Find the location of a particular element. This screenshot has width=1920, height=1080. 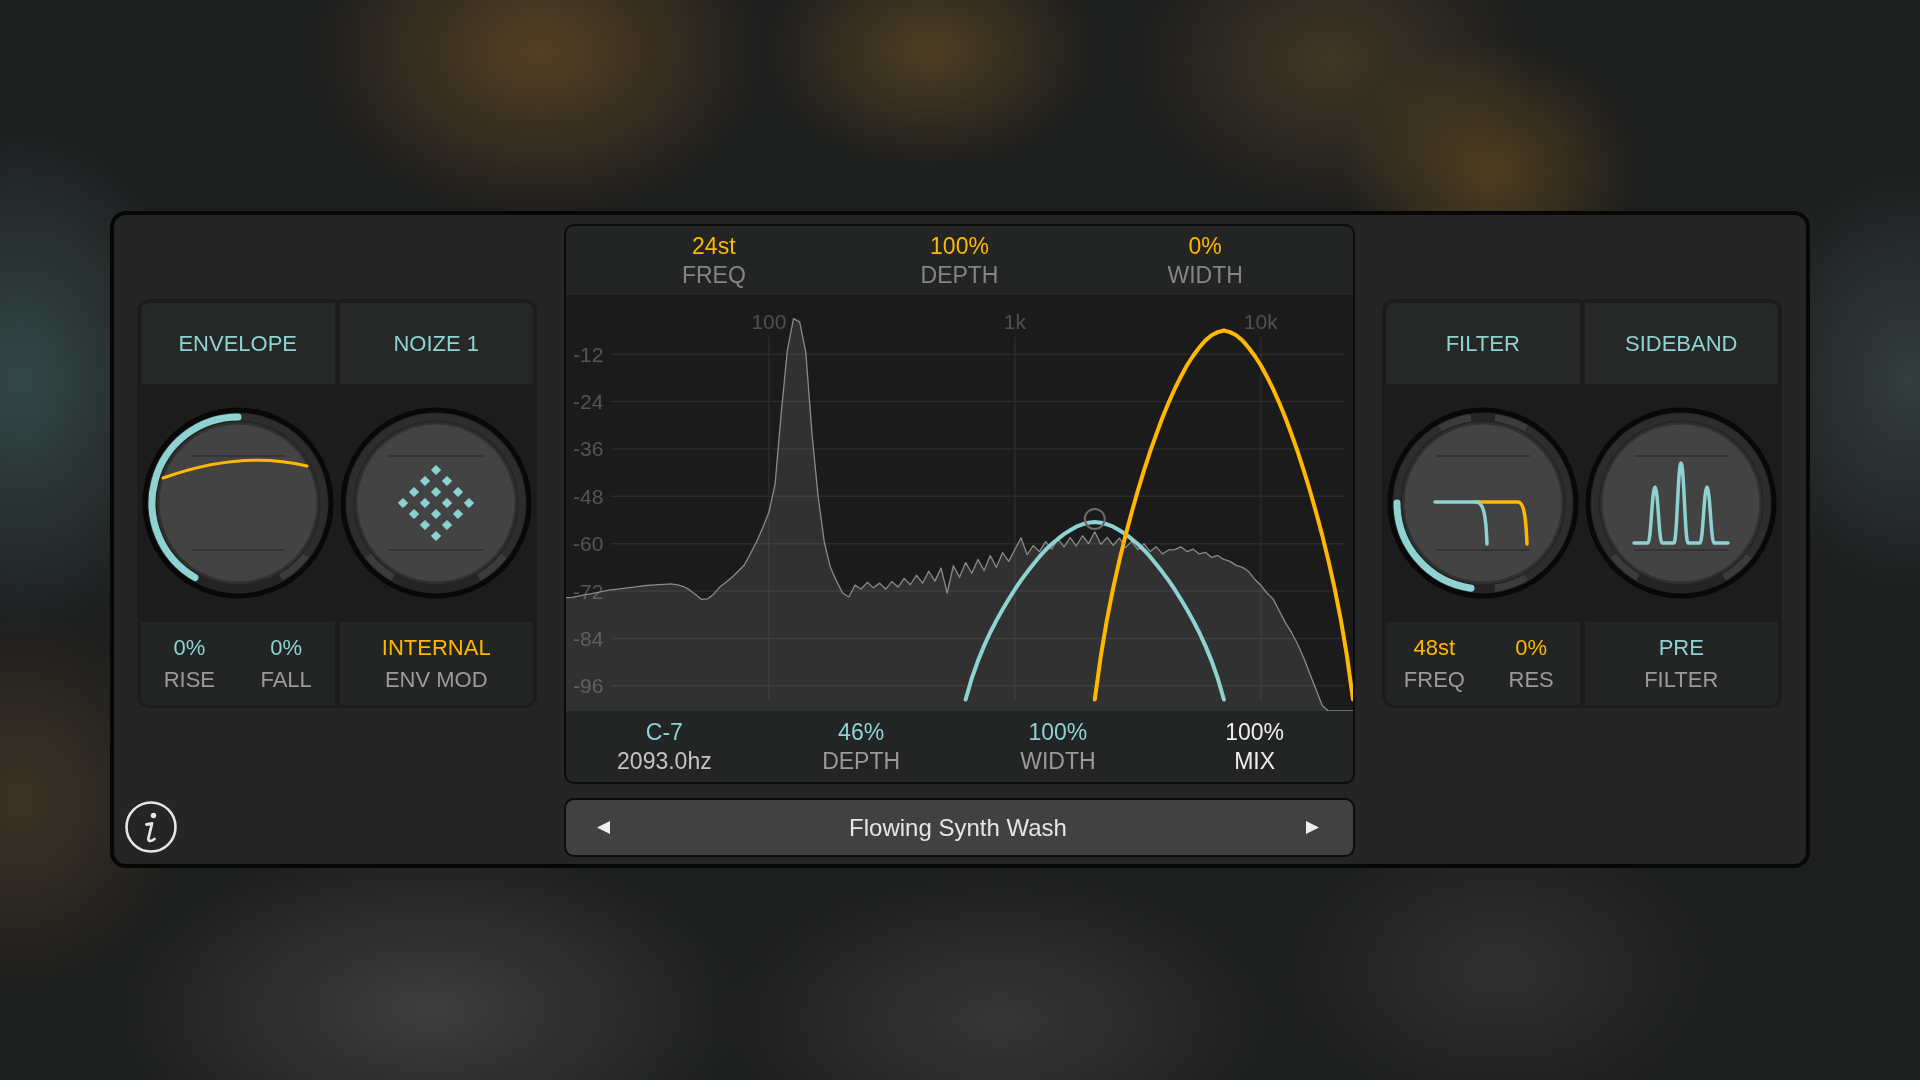

left-arrow-icon is located at coordinates (603, 827).